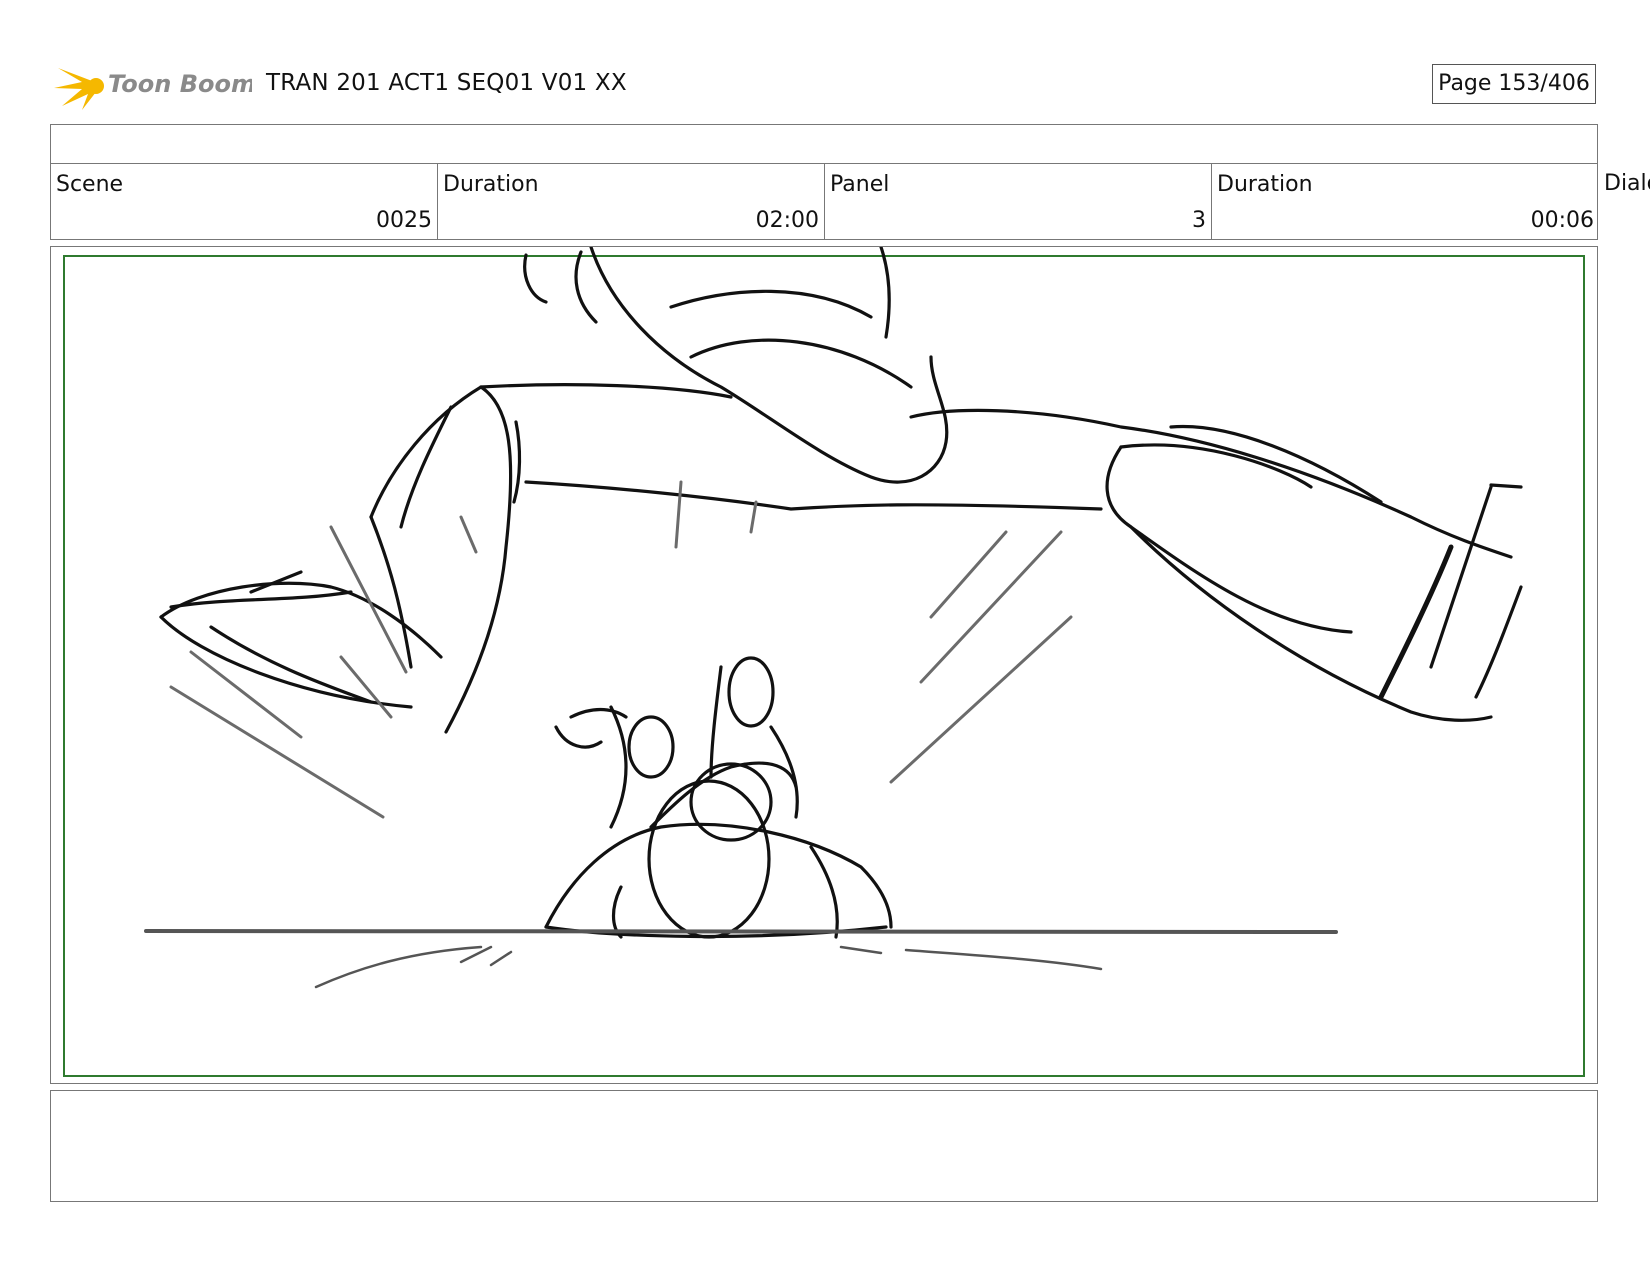 Image resolution: width=1650 pixels, height=1275 pixels. What do you see at coordinates (787, 220) in the screenshot?
I see `scene-duration-value: 02:00` at bounding box center [787, 220].